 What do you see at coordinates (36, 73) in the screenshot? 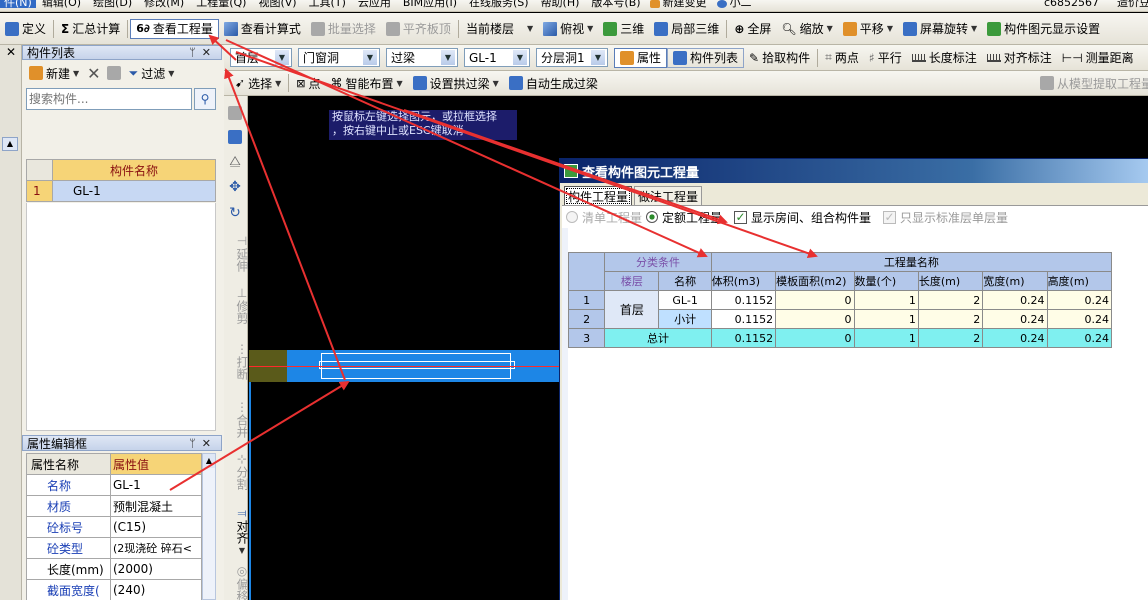
I see `new-icon` at bounding box center [36, 73].